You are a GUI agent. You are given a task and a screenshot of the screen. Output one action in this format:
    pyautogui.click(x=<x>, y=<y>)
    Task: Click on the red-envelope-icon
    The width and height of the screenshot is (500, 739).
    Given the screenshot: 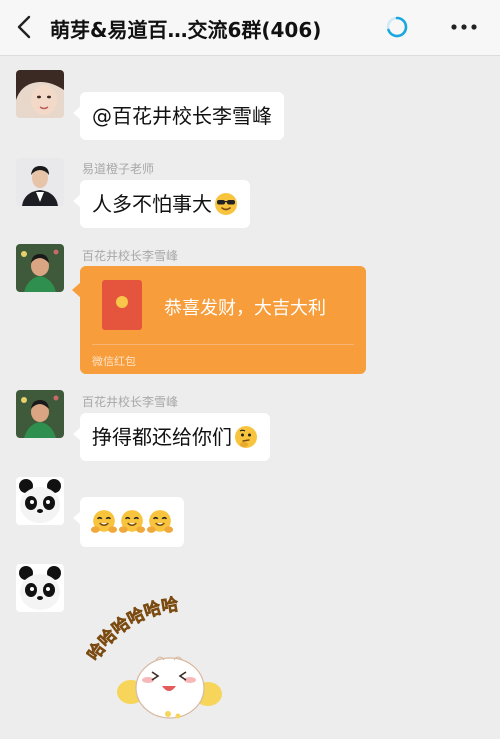 What is the action you would take?
    pyautogui.click(x=122, y=305)
    